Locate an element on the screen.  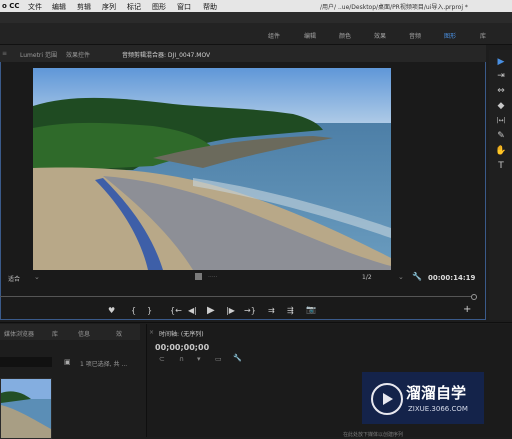
timeline-wrench-icon: 🔧 is located at coordinates (237, 358).